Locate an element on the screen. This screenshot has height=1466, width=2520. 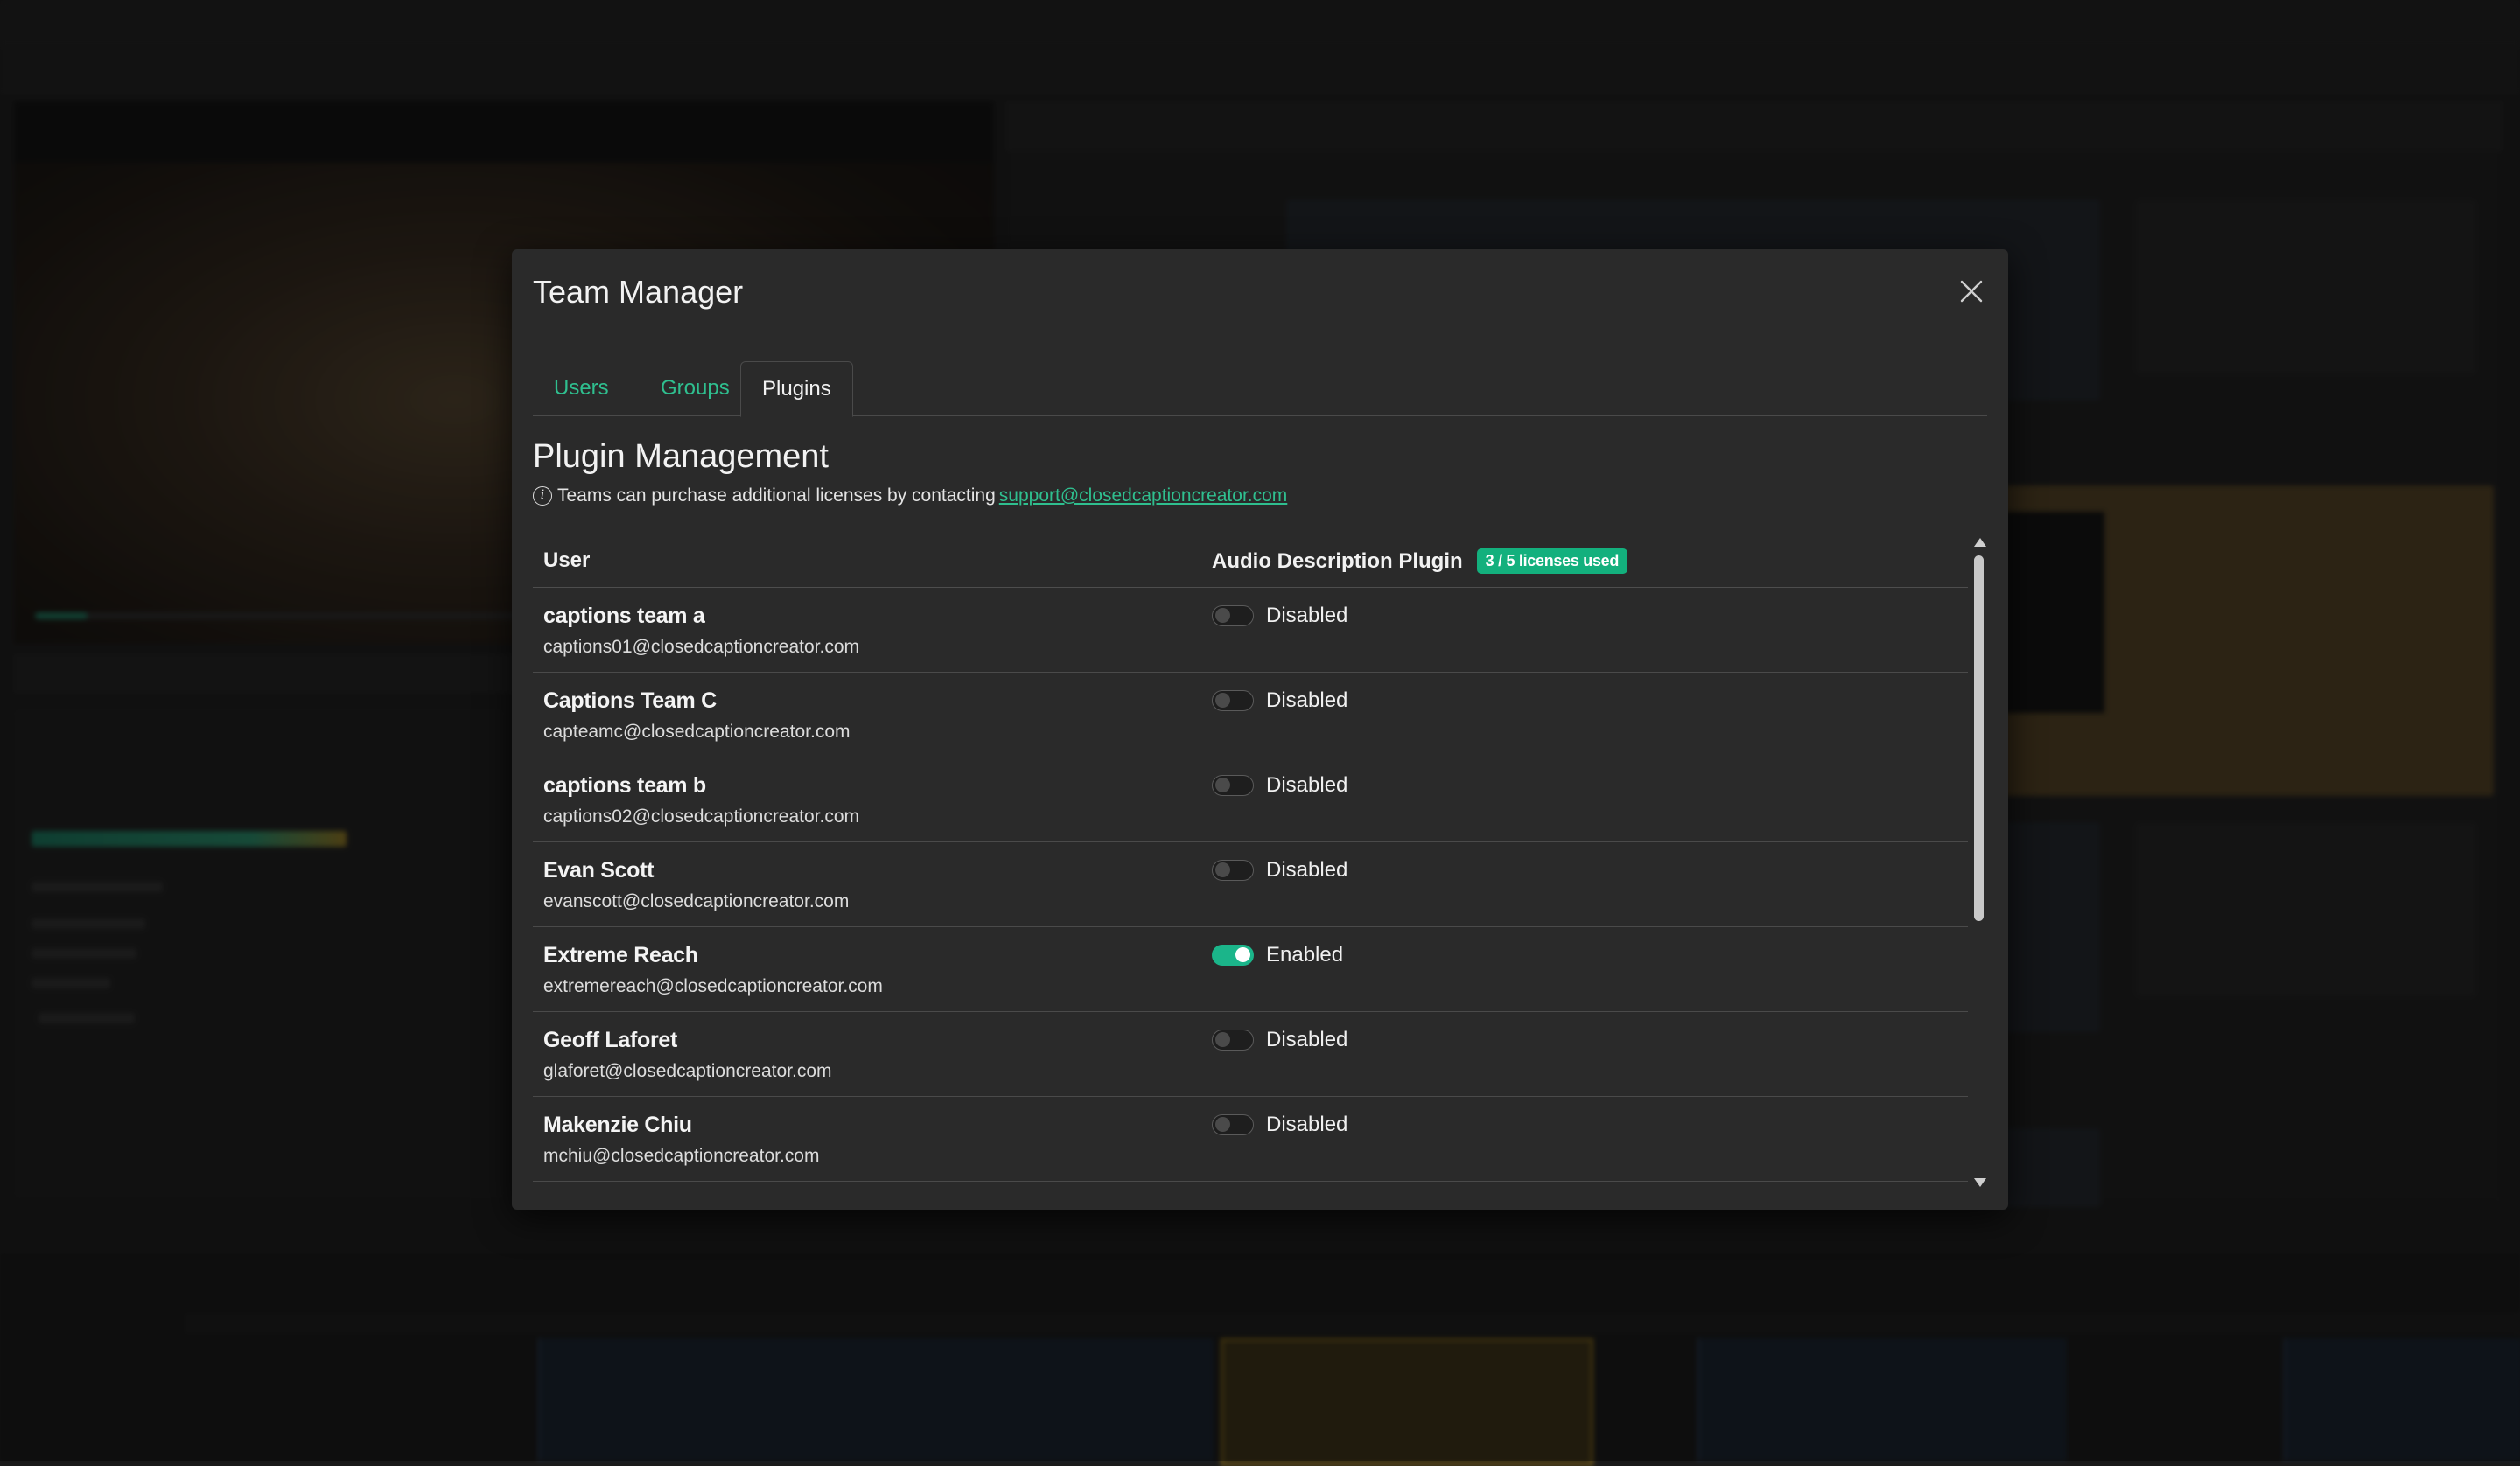
close-icon is located at coordinates (1971, 292).